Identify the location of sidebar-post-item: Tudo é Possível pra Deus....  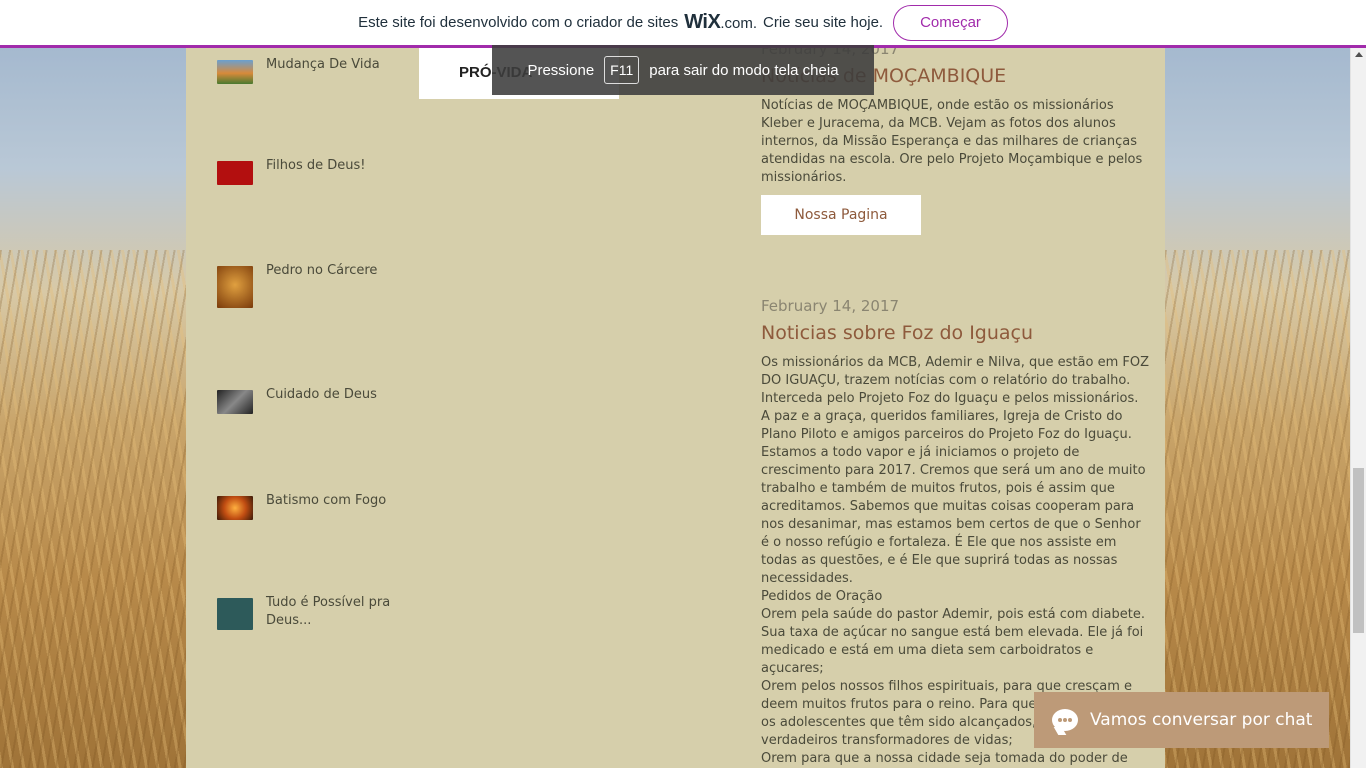
(307, 612).